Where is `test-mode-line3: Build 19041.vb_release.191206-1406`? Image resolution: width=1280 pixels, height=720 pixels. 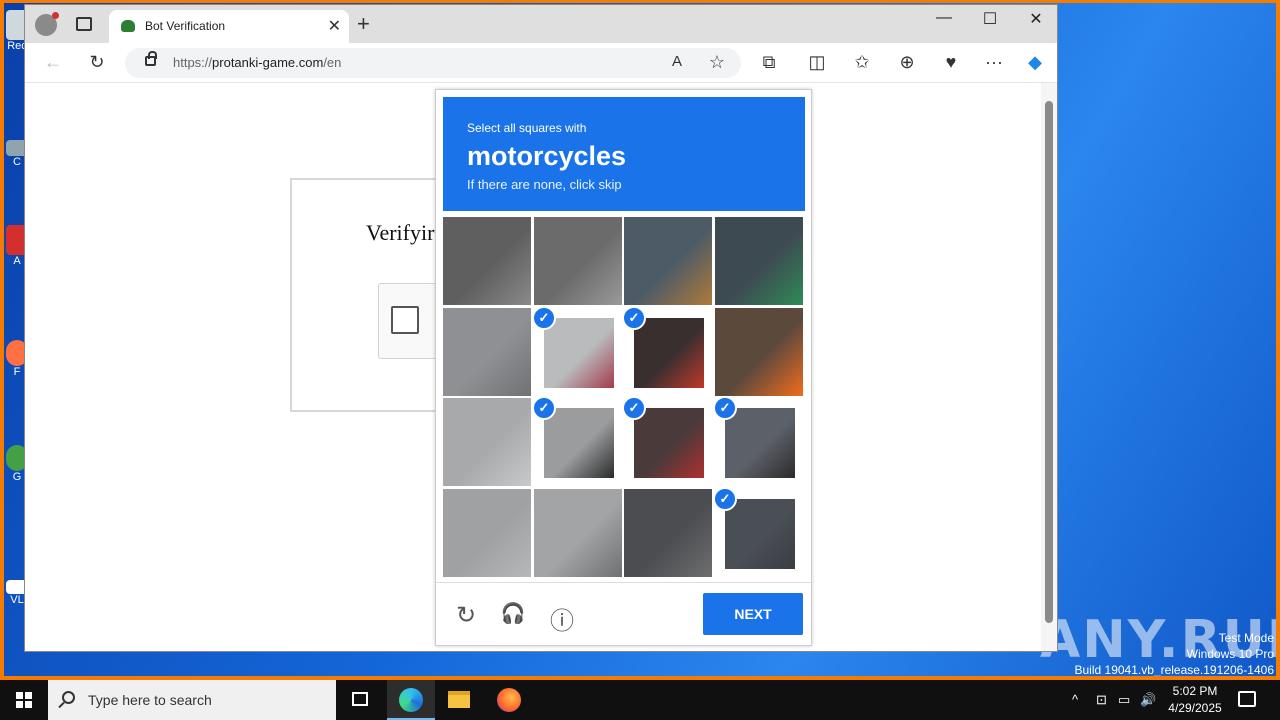 test-mode-line3: Build 19041.vb_release.191206-1406 is located at coordinates (1174, 670).